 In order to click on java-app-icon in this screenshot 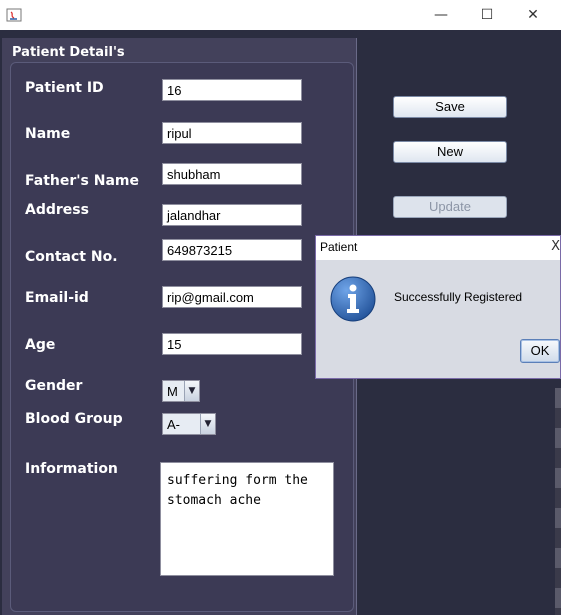, I will do `click(14, 15)`.